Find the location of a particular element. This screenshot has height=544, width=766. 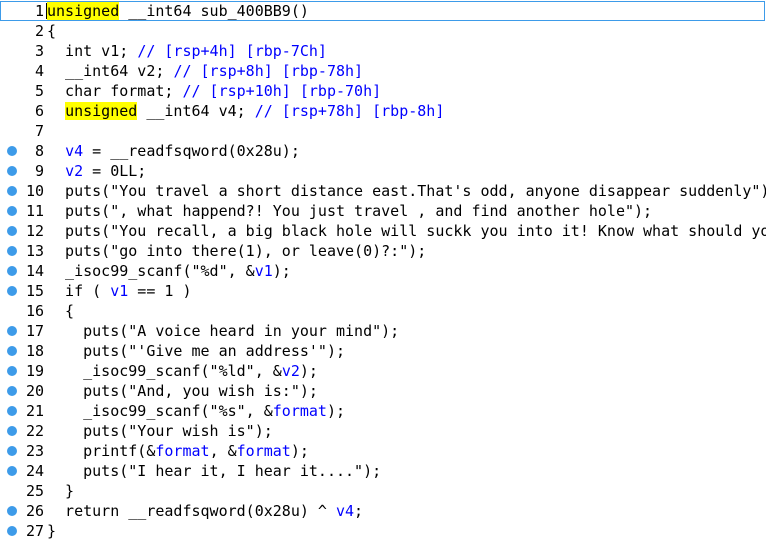

code-text: int v1; // [rsp+4h] [rbp-7Ch] is located at coordinates (187, 51).